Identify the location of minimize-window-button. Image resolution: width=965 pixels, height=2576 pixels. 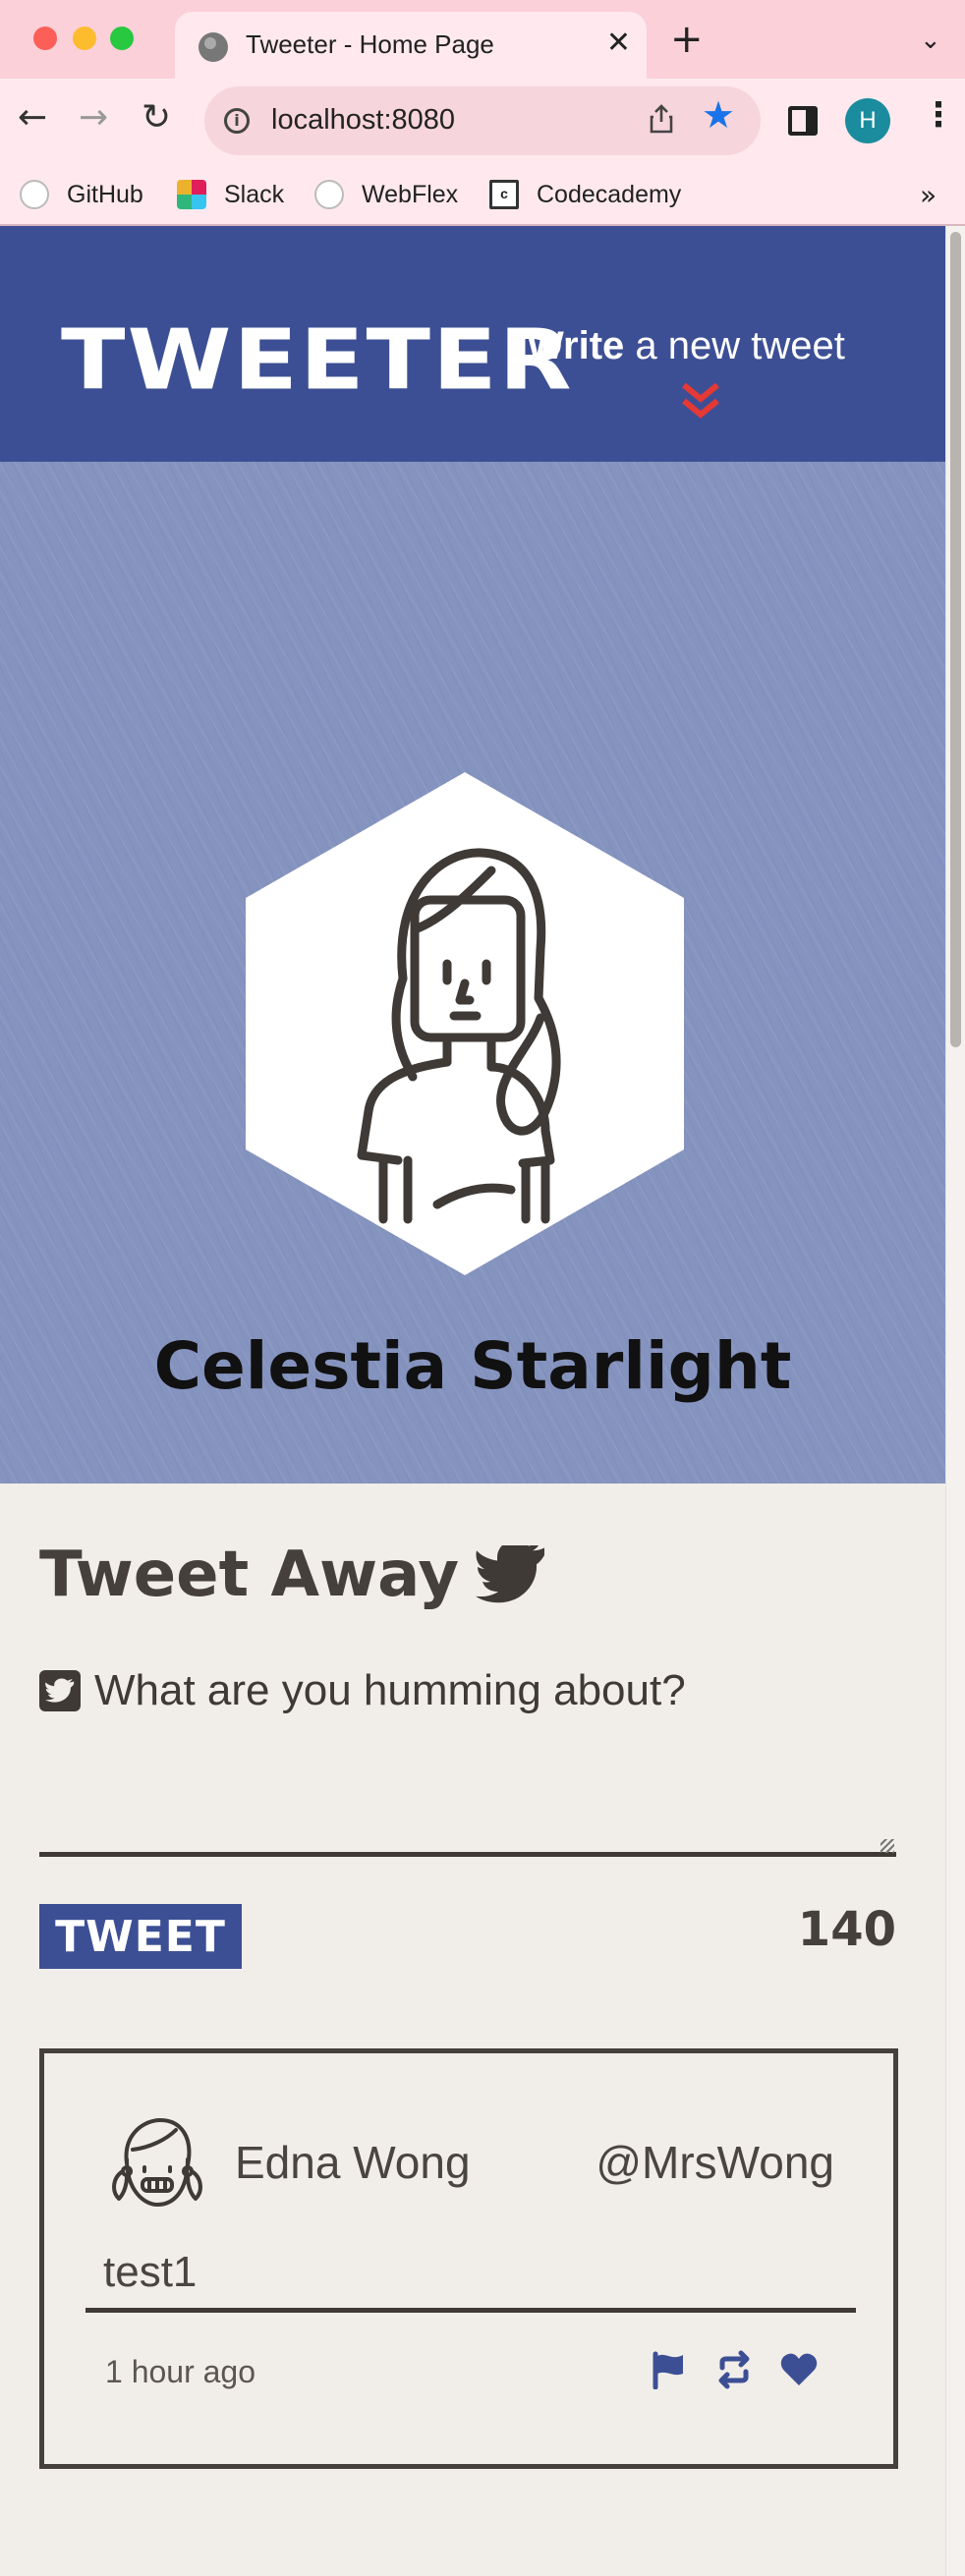
(84, 38).